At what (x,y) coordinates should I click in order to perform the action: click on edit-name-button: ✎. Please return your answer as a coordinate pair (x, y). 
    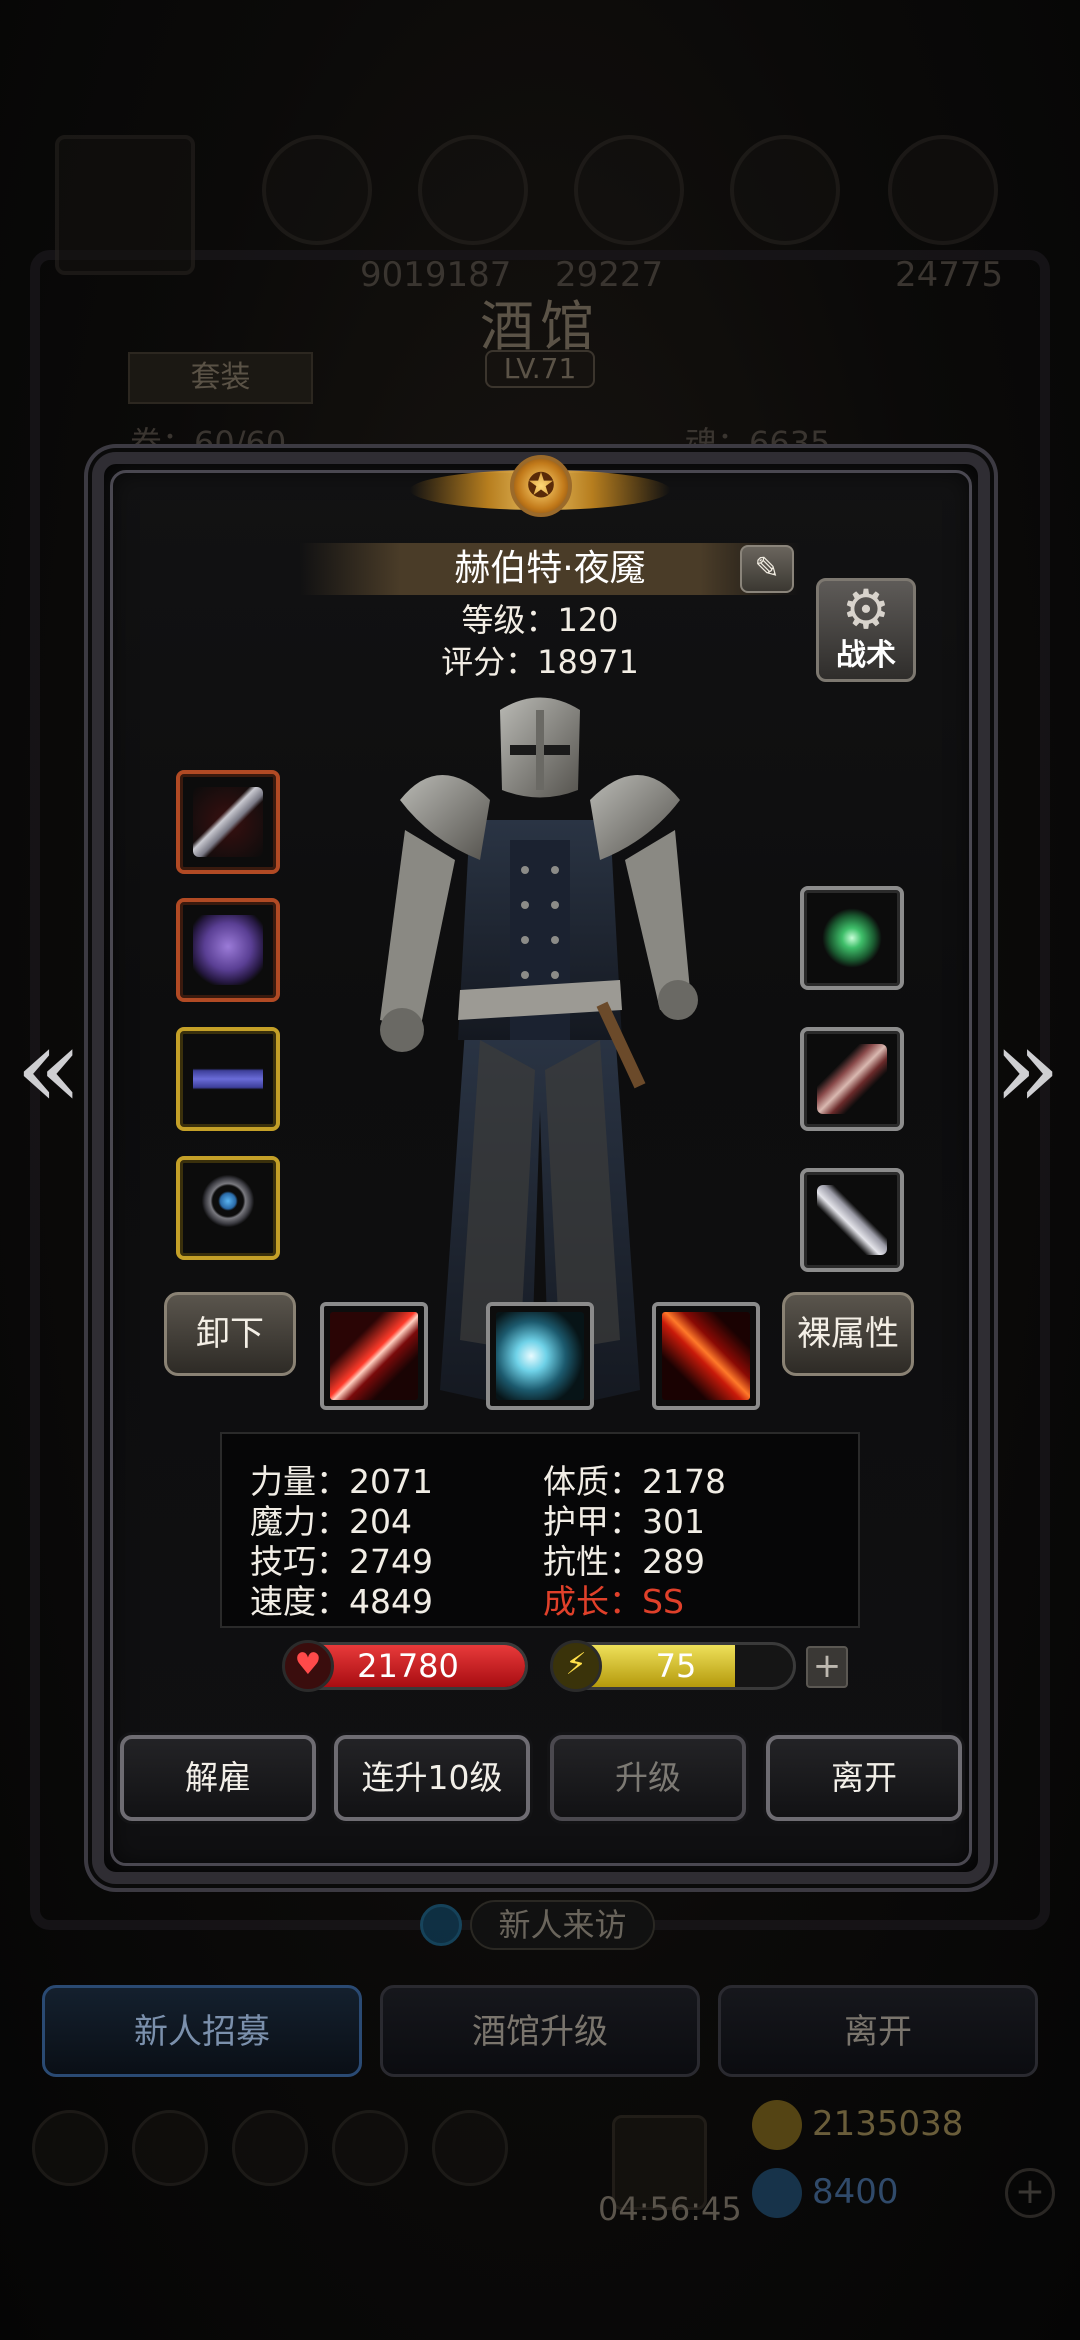
    Looking at the image, I should click on (767, 569).